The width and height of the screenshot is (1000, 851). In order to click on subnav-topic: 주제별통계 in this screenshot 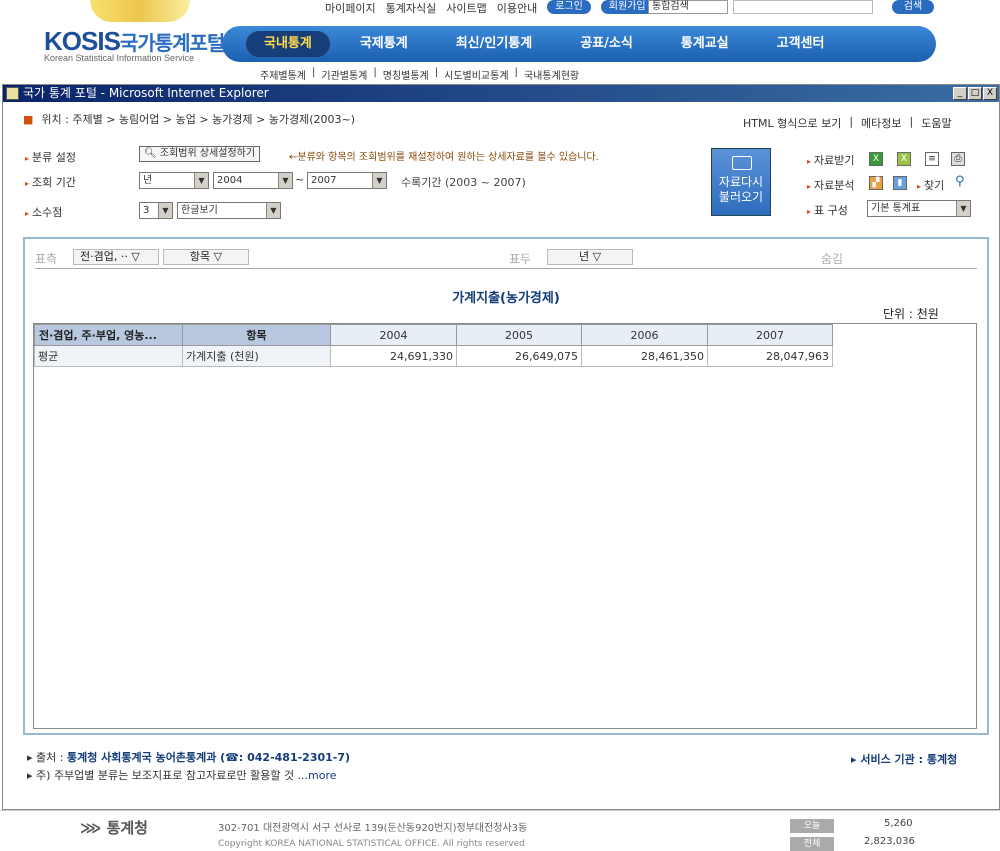, I will do `click(283, 74)`.